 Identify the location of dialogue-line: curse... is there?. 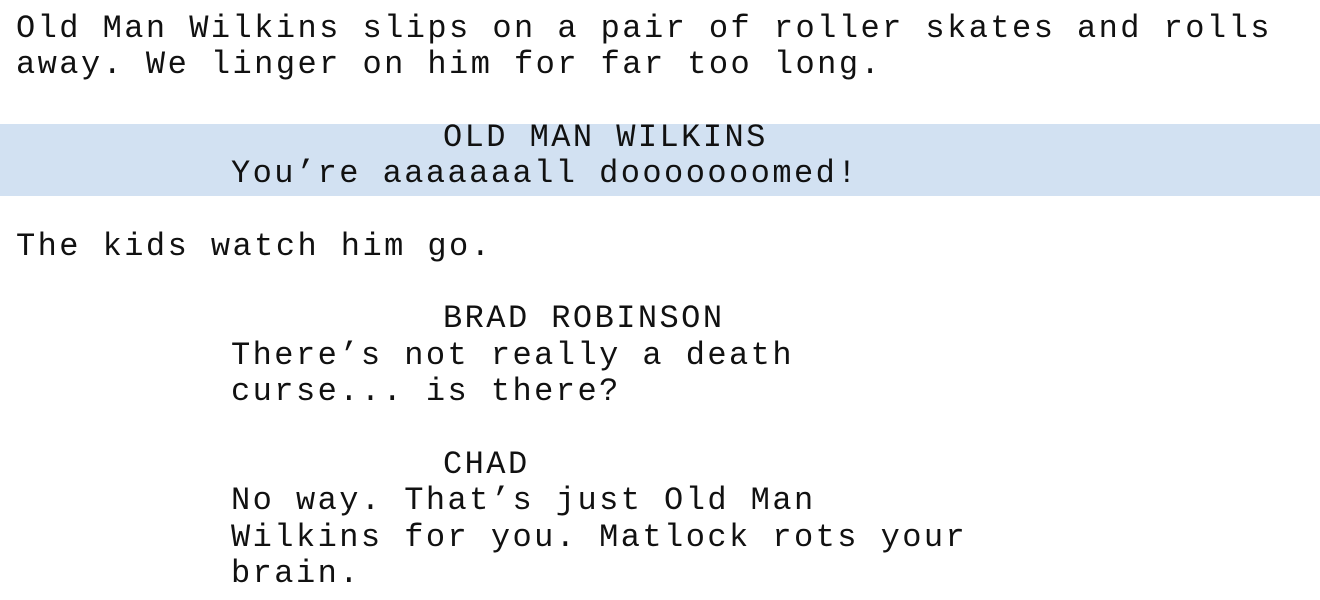
(426, 391).